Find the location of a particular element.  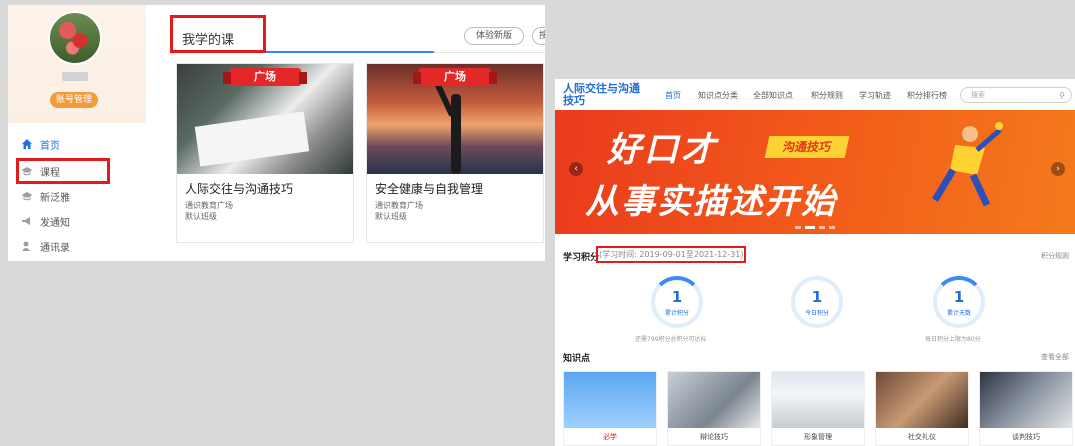

course-card: 广场 安全健康与自我管理 通识教育广场 默认班级 is located at coordinates (455, 153).